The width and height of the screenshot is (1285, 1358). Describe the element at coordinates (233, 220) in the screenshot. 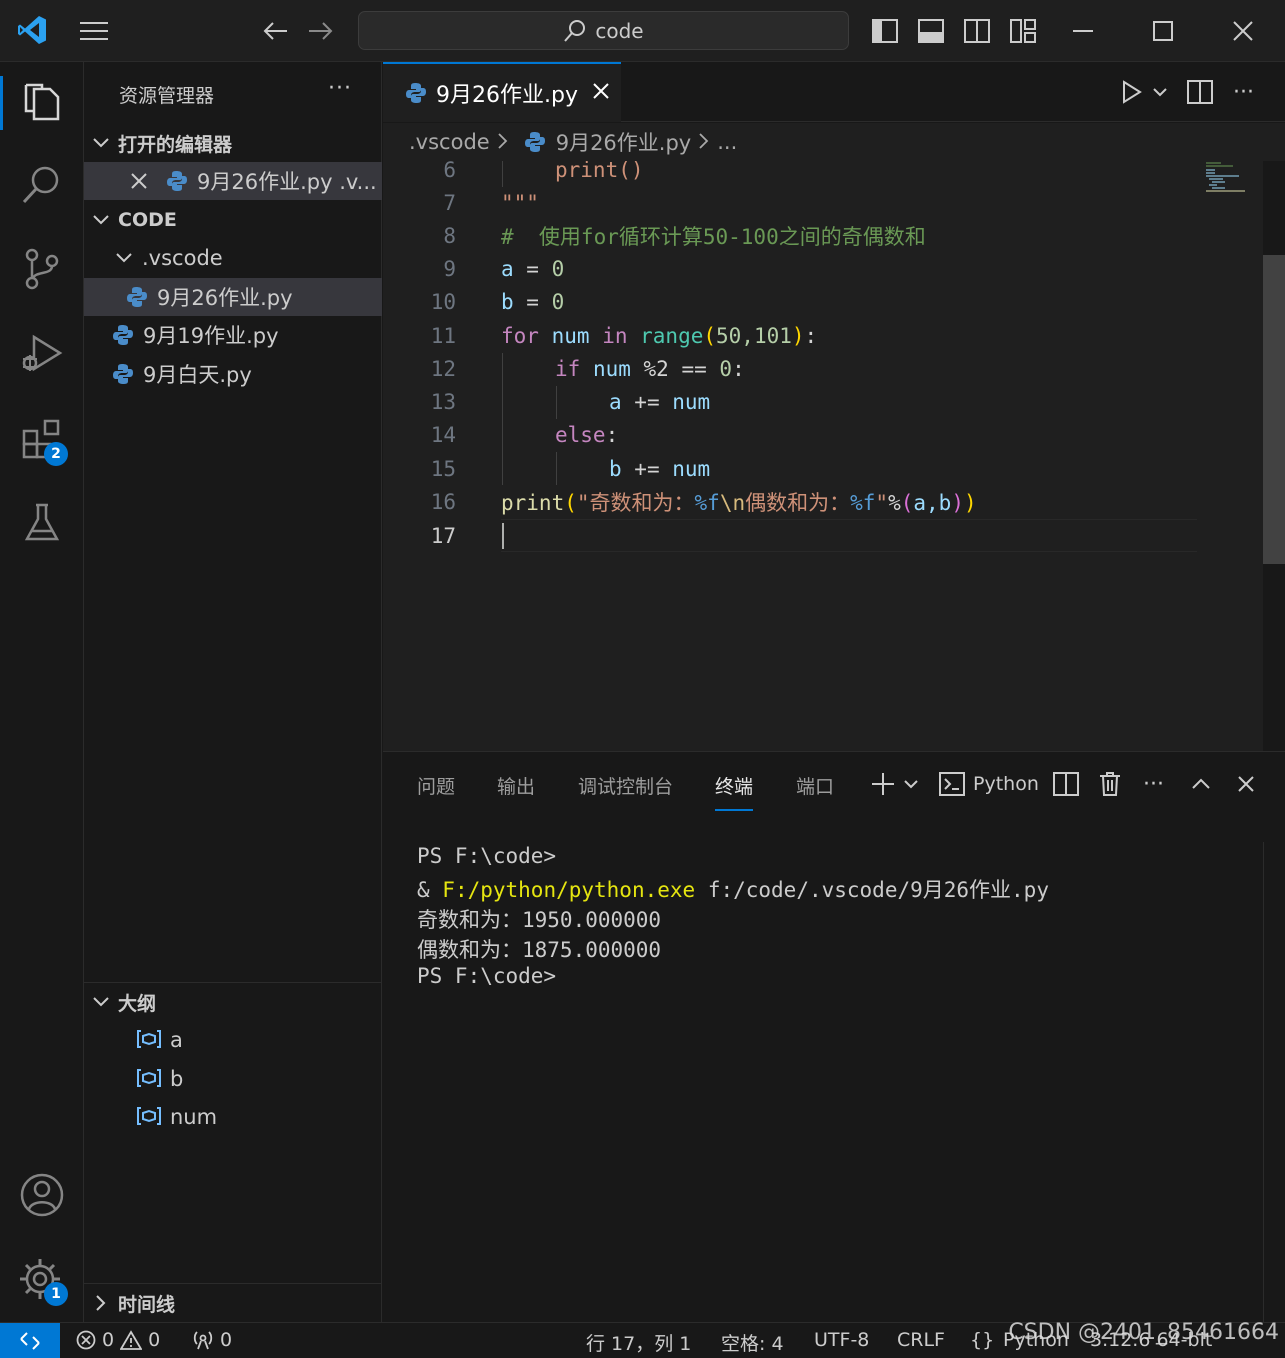

I see `workspace-header: CODE` at that location.